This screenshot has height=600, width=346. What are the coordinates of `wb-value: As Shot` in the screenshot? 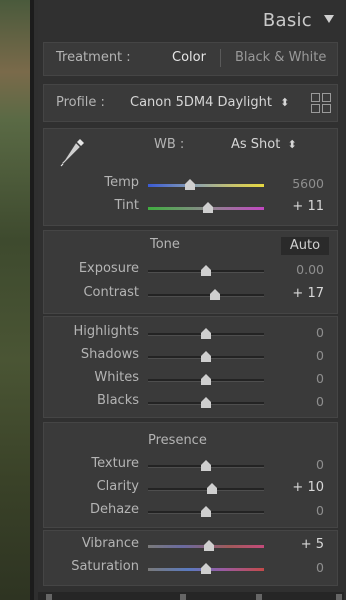 It's located at (256, 144).